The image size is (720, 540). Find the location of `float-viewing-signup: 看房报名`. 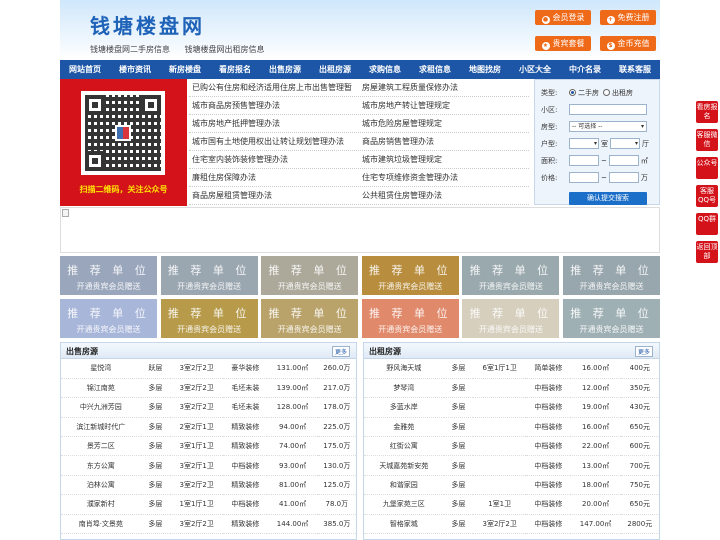

float-viewing-signup: 看房报名 is located at coordinates (707, 112).